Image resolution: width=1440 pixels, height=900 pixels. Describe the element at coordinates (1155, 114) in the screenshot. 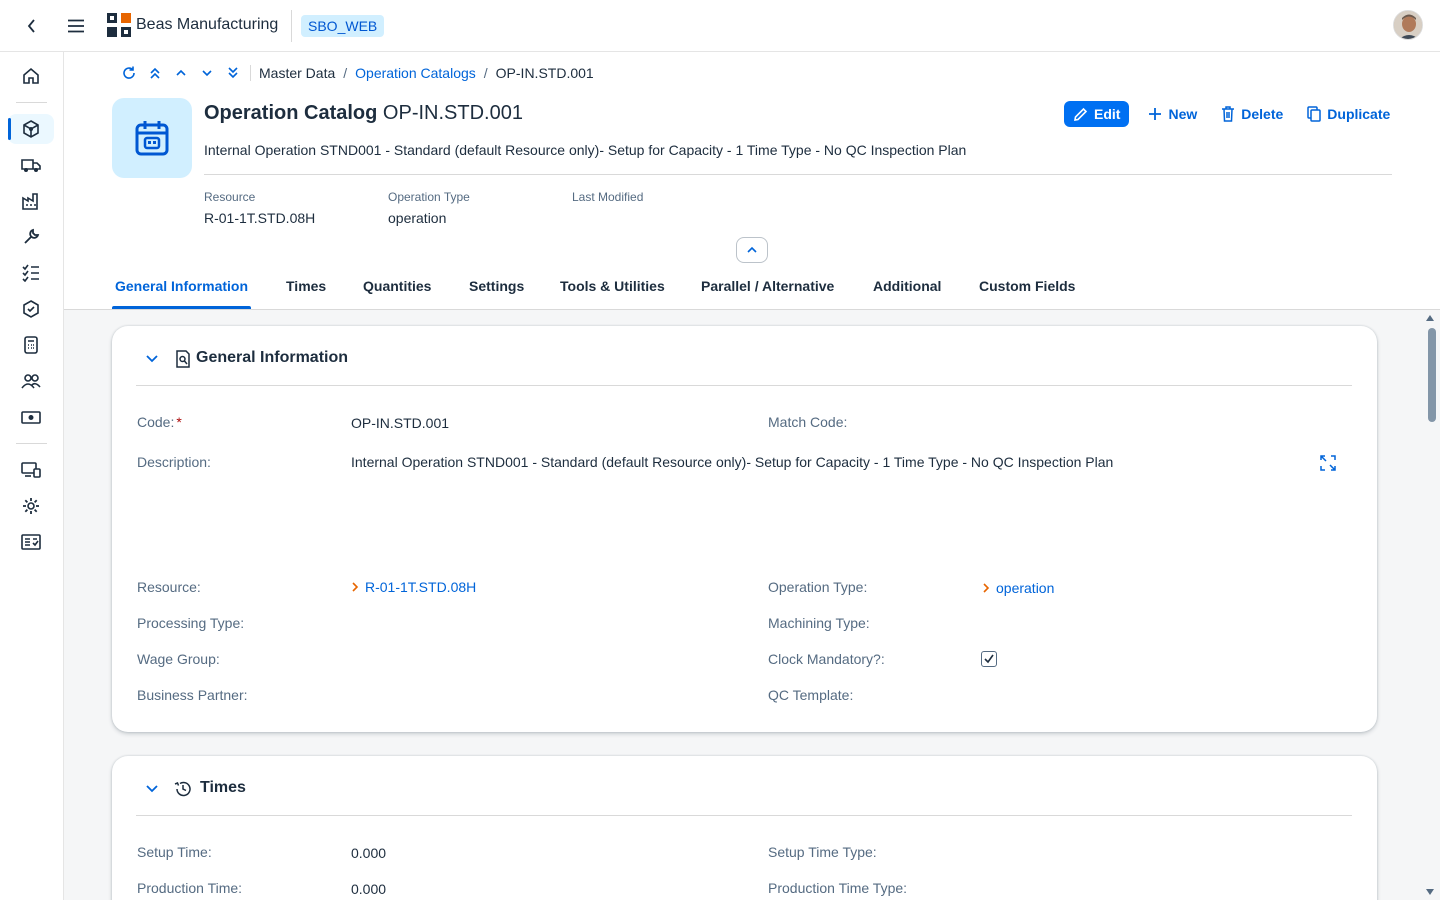

I see `plus-icon` at that location.